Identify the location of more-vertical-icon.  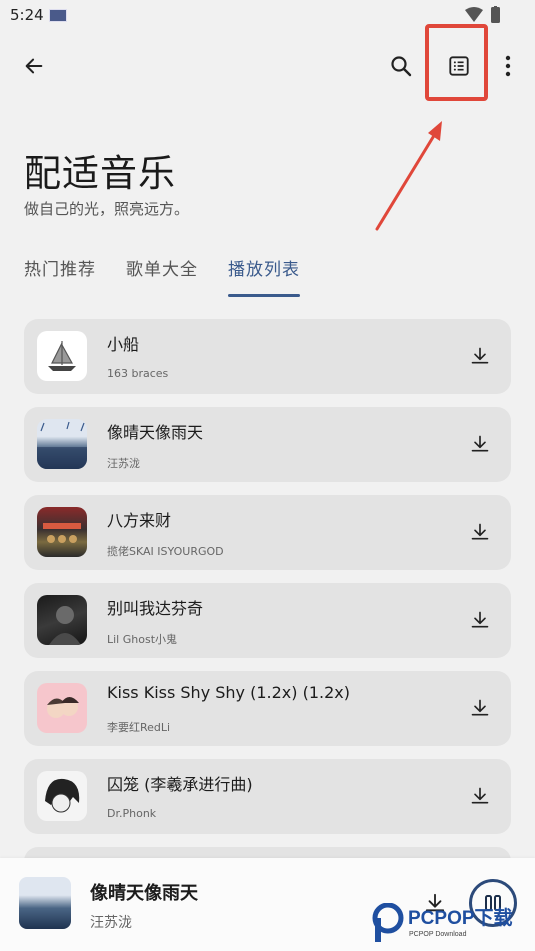
(508, 66).